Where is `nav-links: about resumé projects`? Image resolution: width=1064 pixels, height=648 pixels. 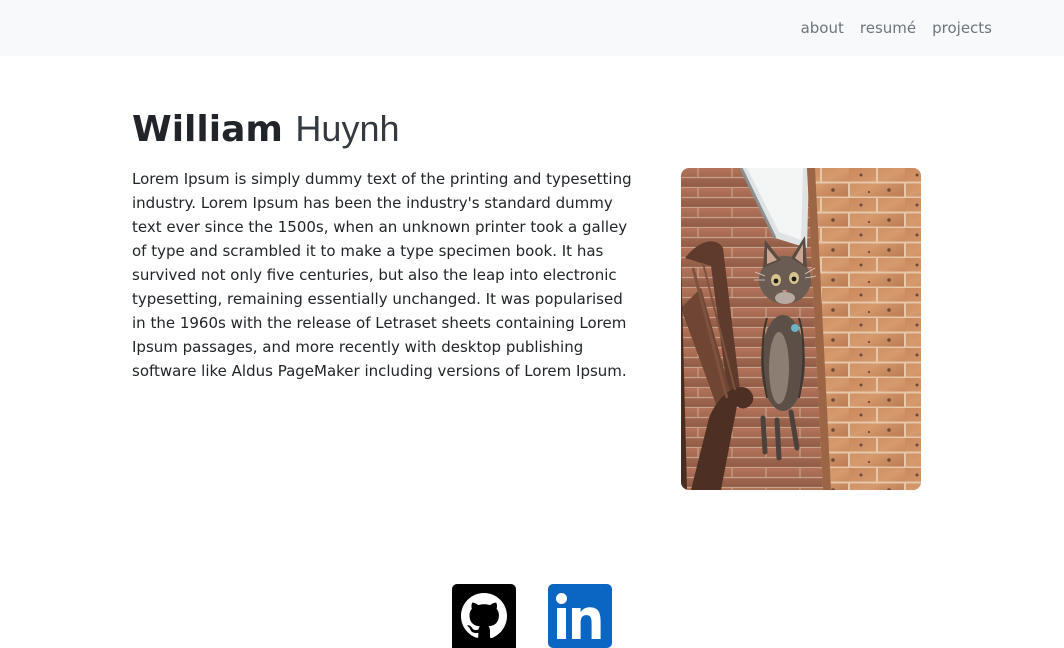 nav-links: about resumé projects is located at coordinates (896, 28).